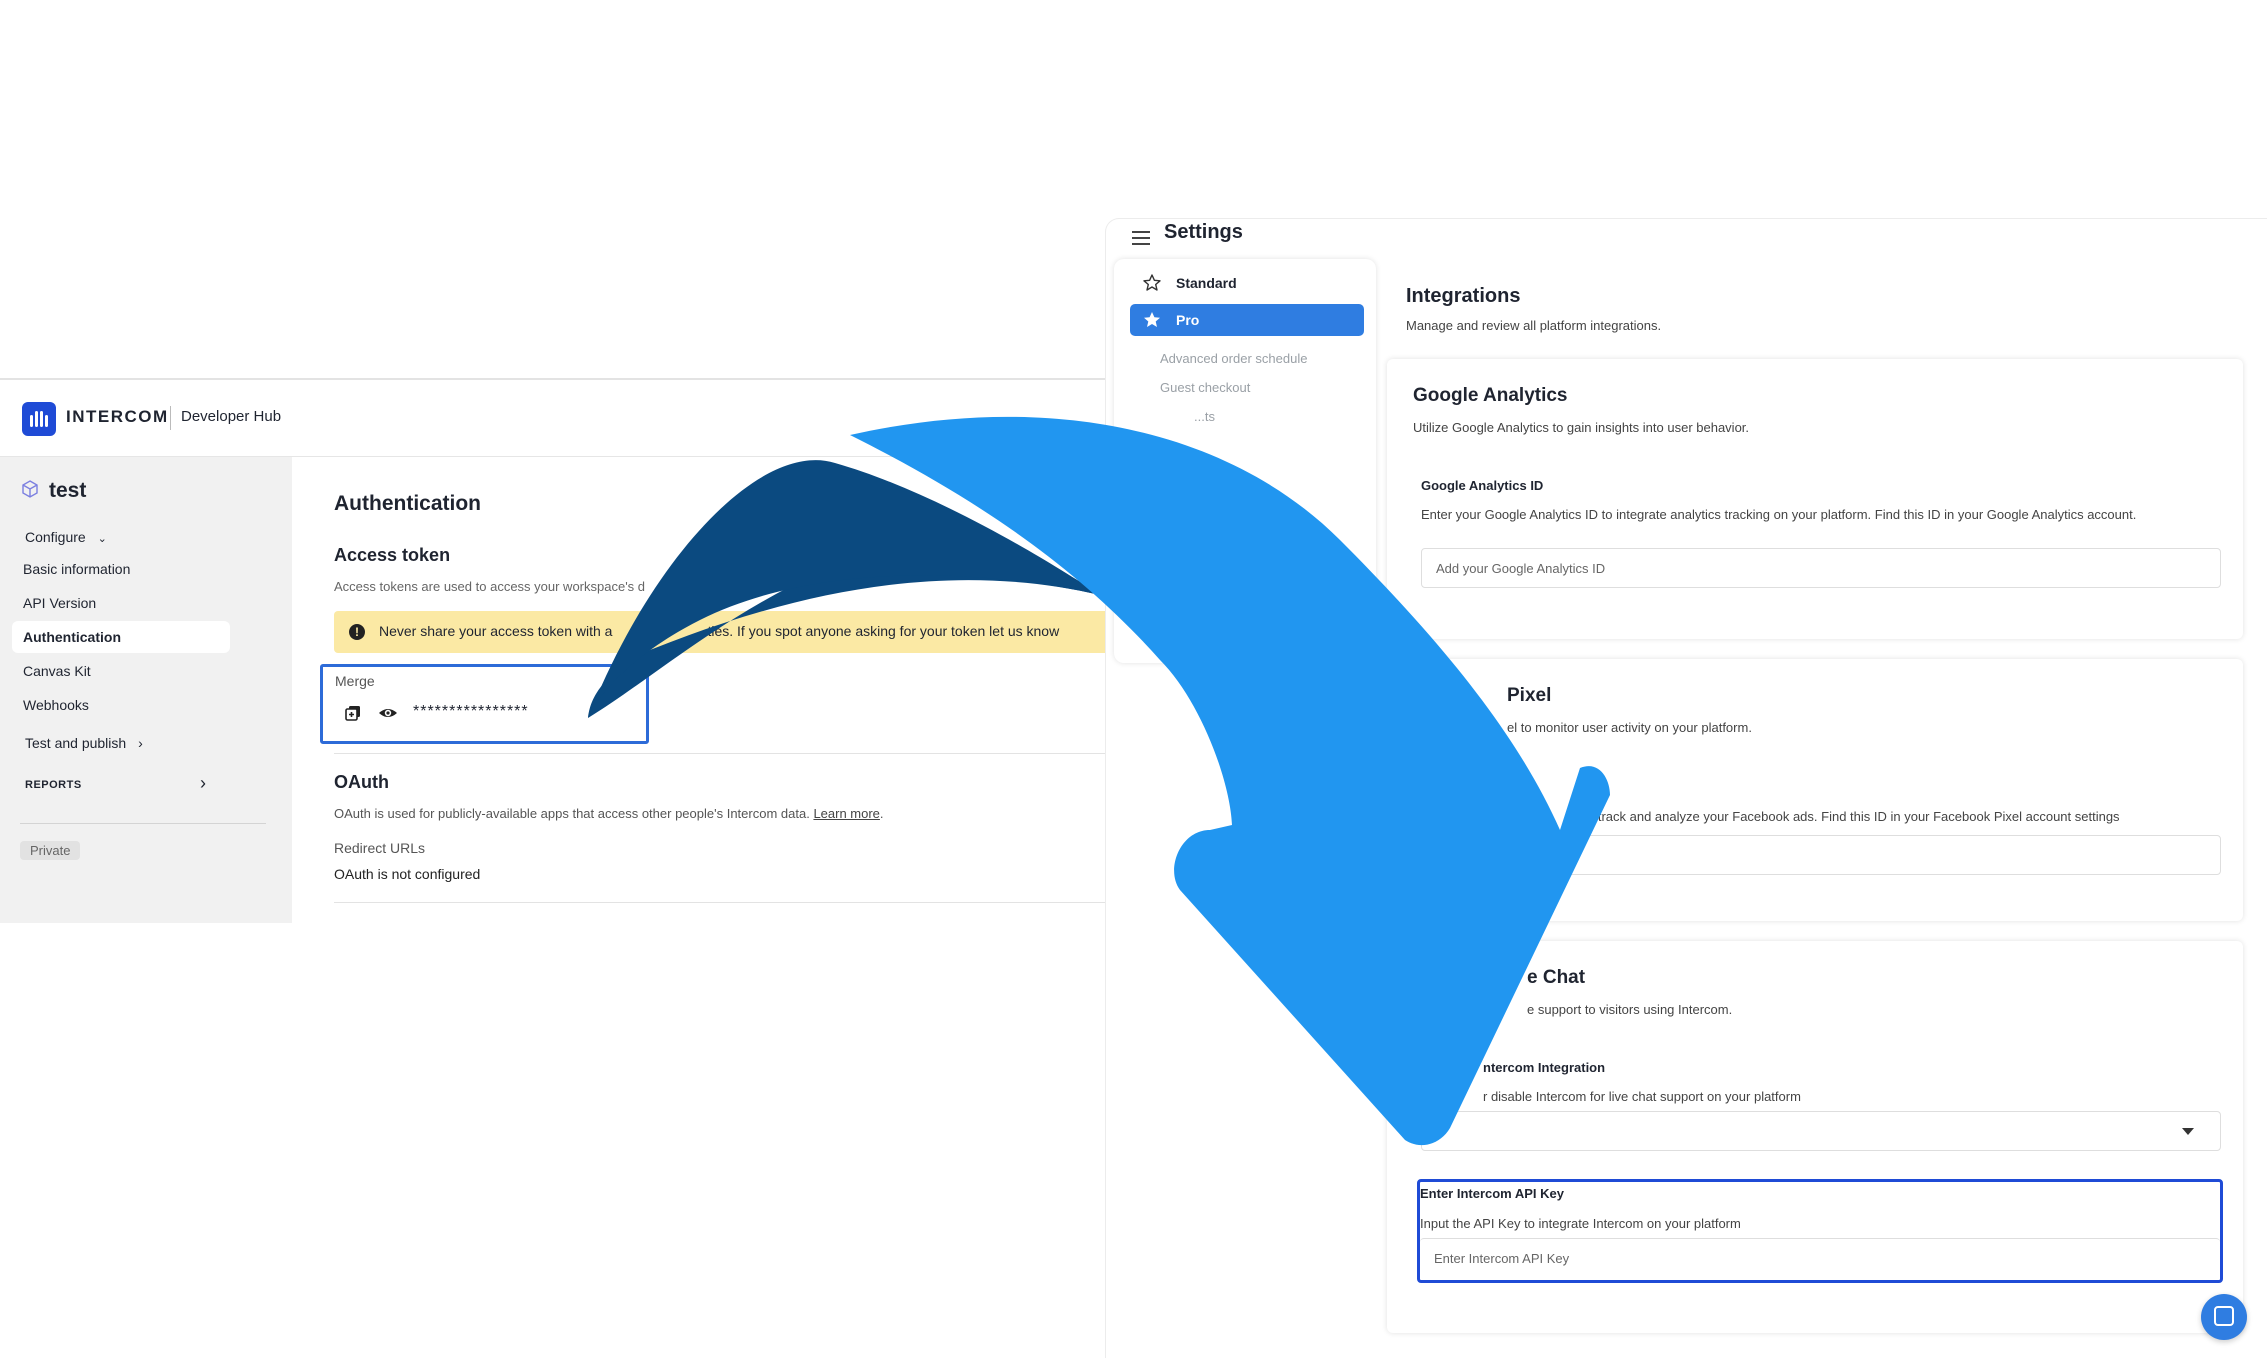 The height and width of the screenshot is (1359, 2267). What do you see at coordinates (496, 631) in the screenshot?
I see `warning-text-start: Never share your access token with a` at bounding box center [496, 631].